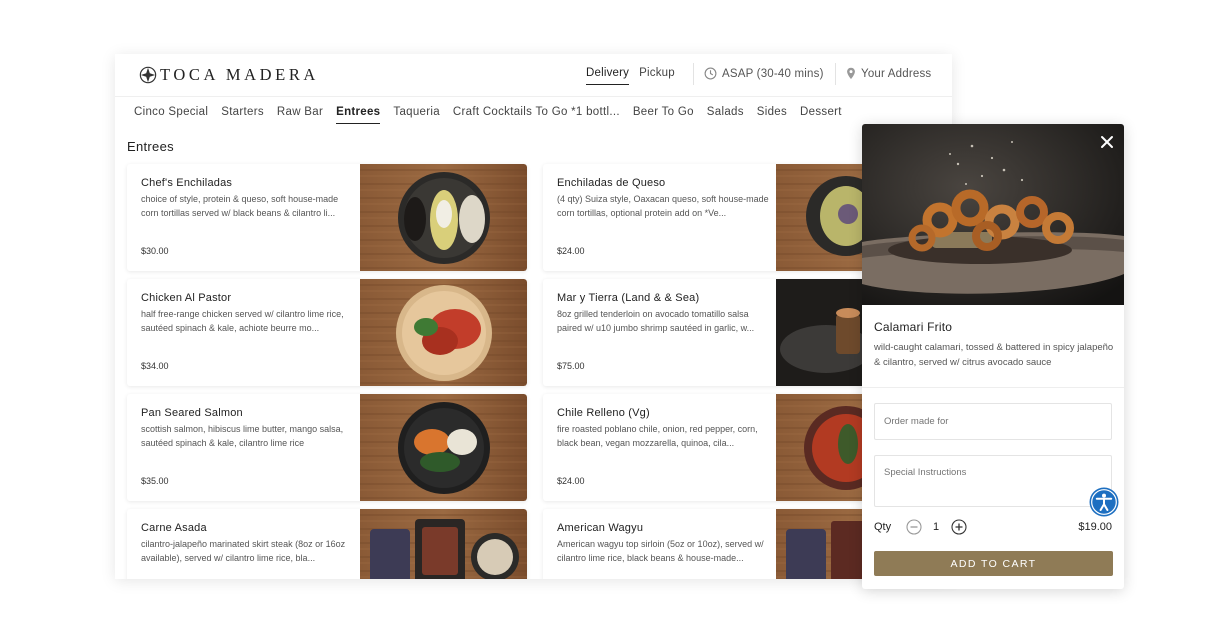 The image size is (1219, 633). What do you see at coordinates (993, 481) in the screenshot?
I see `special-instructions-input` at bounding box center [993, 481].